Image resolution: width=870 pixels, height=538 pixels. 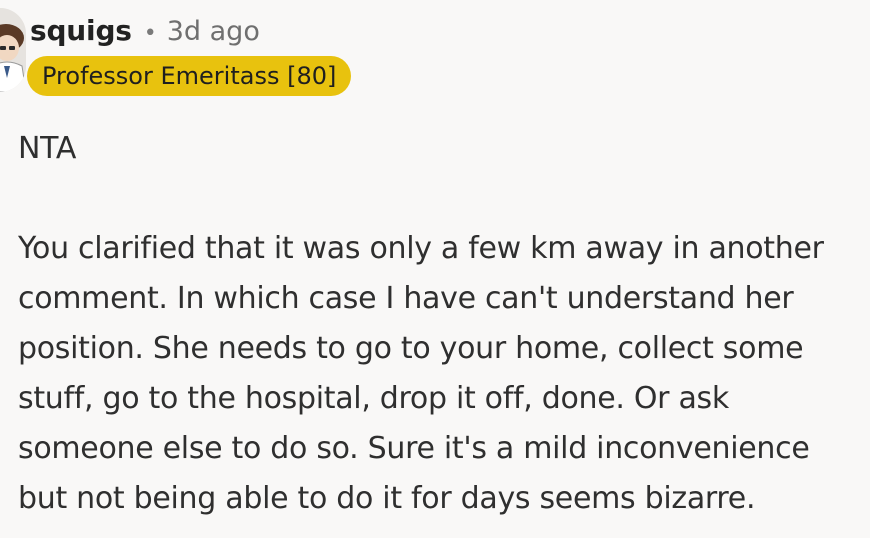 I want to click on user-flair-badge: Professor Emeritass [80], so click(x=189, y=76).